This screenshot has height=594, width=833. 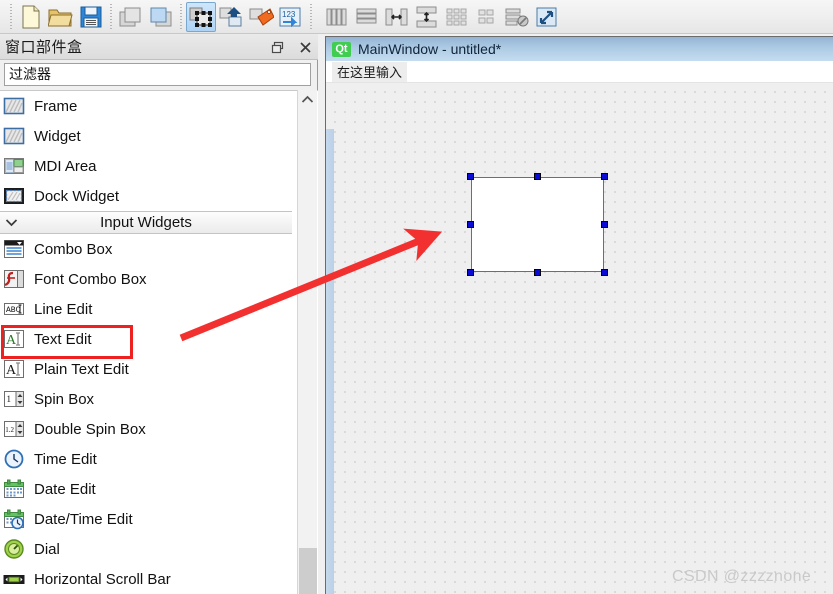 What do you see at coordinates (148, 459) in the screenshot?
I see `list-item-time-edit: Time Edit` at bounding box center [148, 459].